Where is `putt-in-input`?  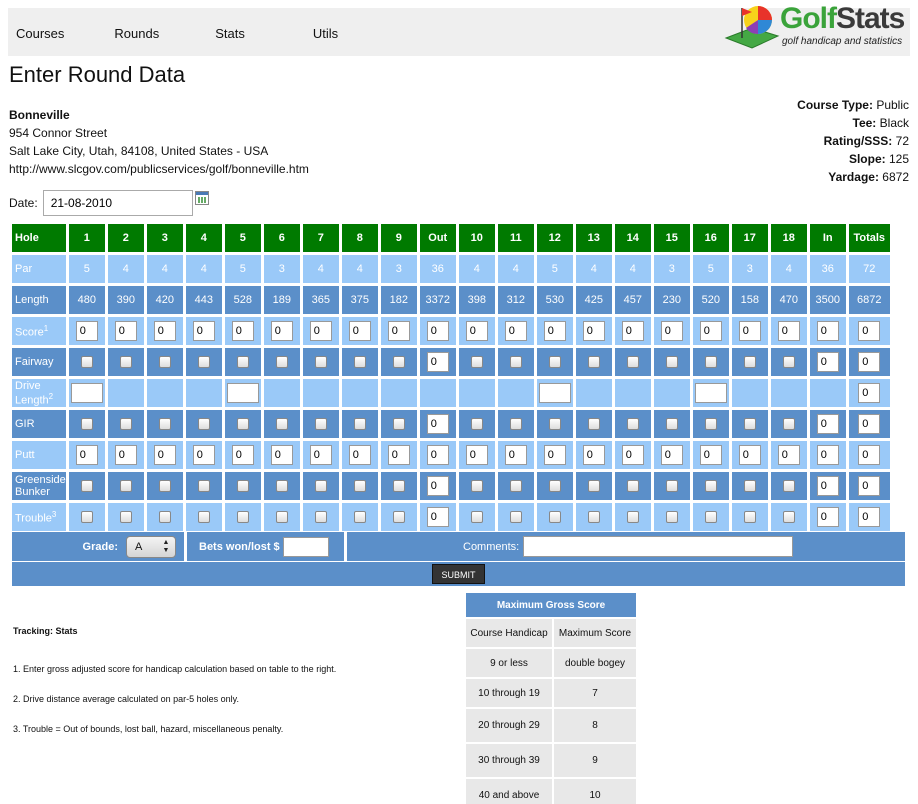
putt-in-input is located at coordinates (827, 455).